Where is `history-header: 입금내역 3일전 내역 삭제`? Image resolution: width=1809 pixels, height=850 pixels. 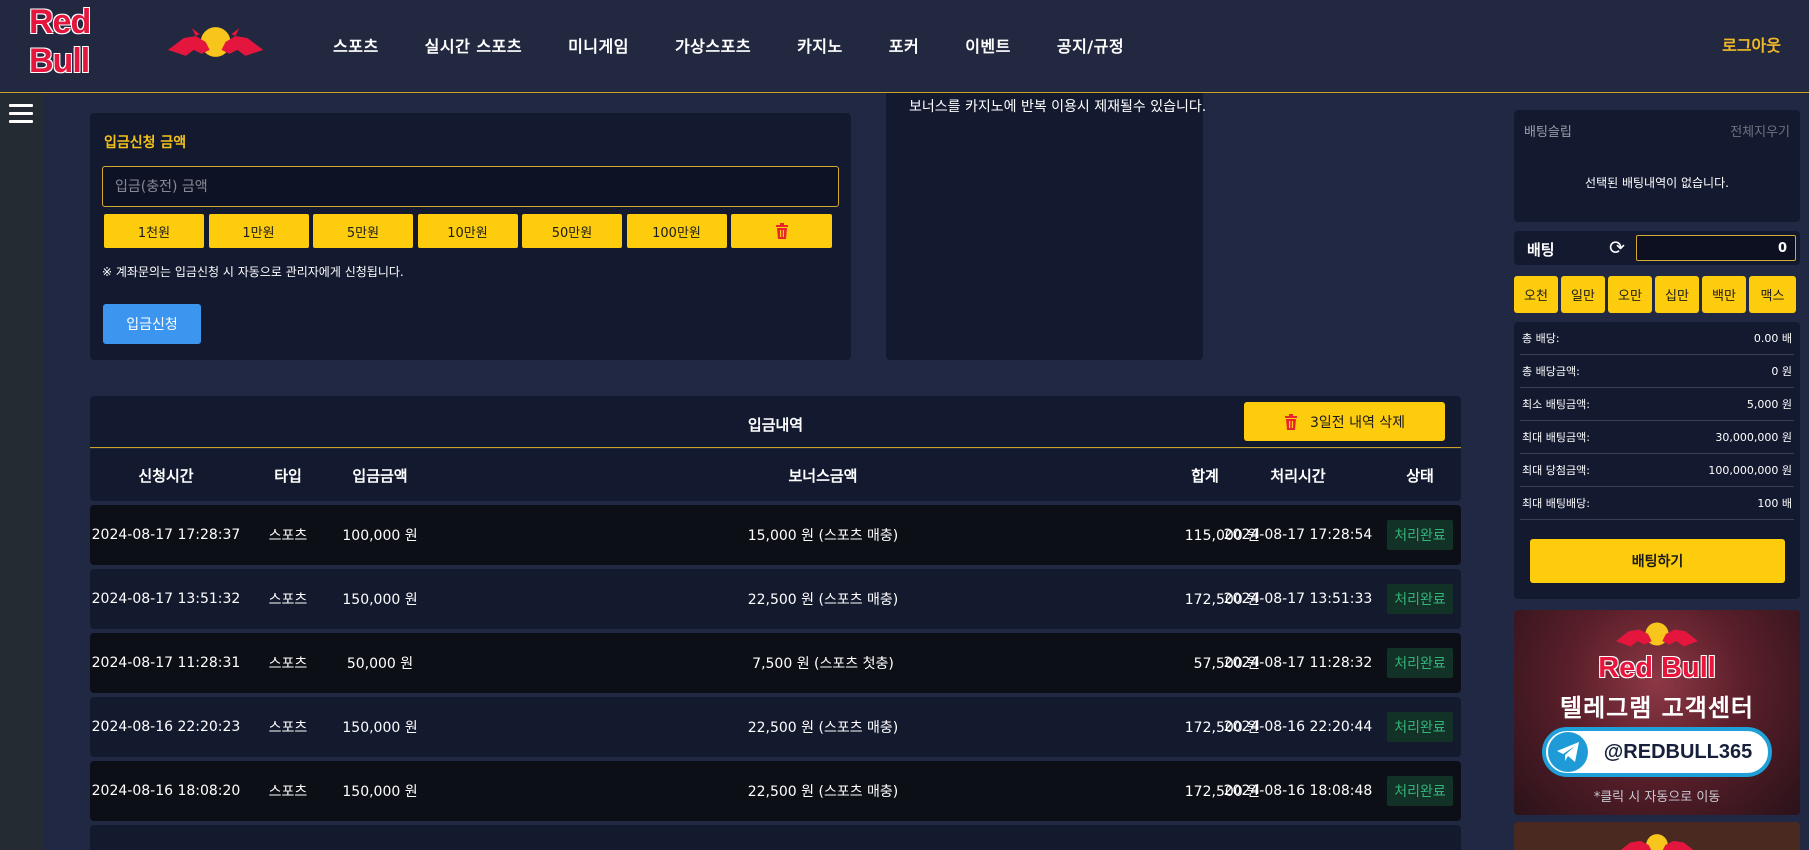 history-header: 입금내역 3일전 내역 삭제 is located at coordinates (775, 422).